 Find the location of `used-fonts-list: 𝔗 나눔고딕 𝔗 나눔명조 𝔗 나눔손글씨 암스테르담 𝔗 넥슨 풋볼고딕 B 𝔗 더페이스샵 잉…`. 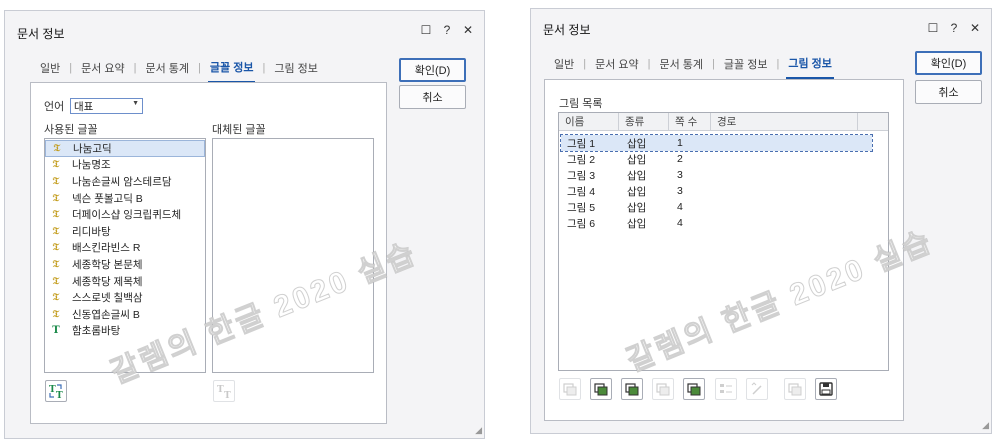

used-fonts-list: 𝔗 나눔고딕 𝔗 나눔명조 𝔗 나눔손글씨 암스테르담 𝔗 넥슨 풋볼고딕 B 𝔗 더페이스샵 잉… is located at coordinates (125, 255).